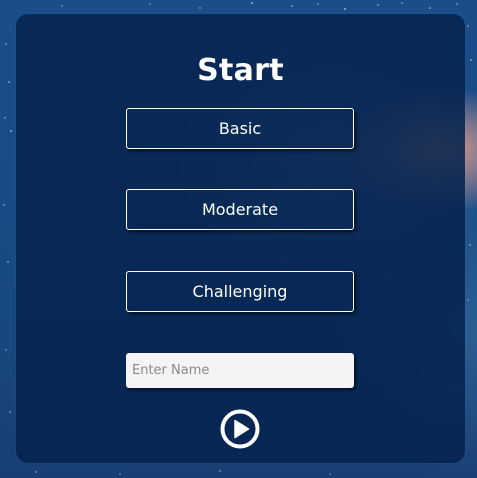 The image size is (477, 478). What do you see at coordinates (240, 370) in the screenshot?
I see `name-input` at bounding box center [240, 370].